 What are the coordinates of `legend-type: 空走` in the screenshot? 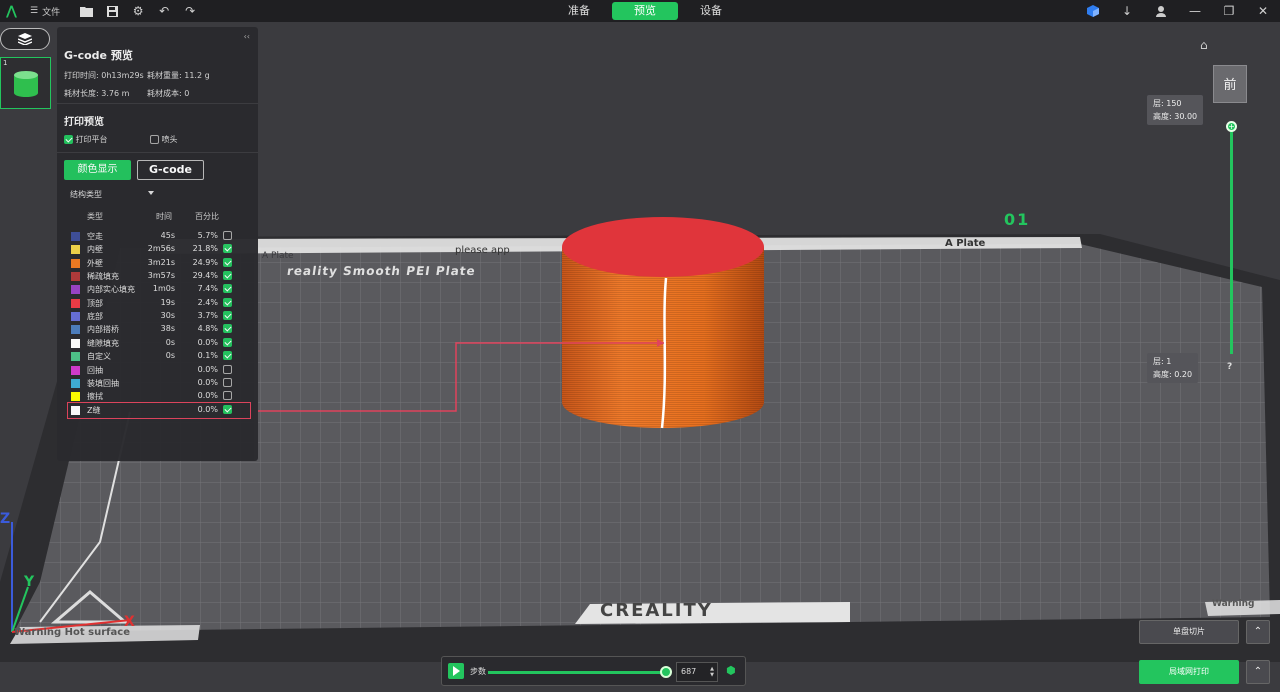 It's located at (95, 236).